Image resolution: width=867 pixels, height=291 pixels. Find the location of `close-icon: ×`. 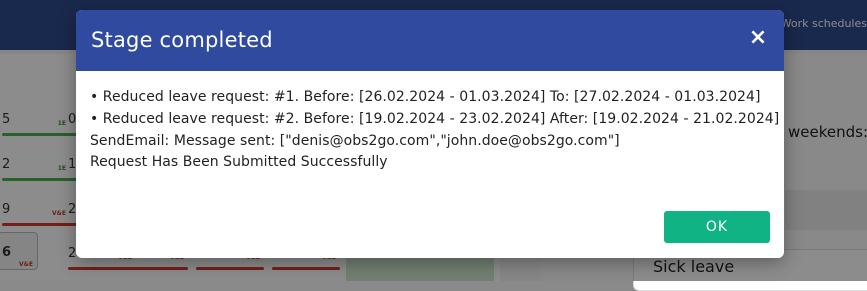

close-icon: × is located at coordinates (758, 38).